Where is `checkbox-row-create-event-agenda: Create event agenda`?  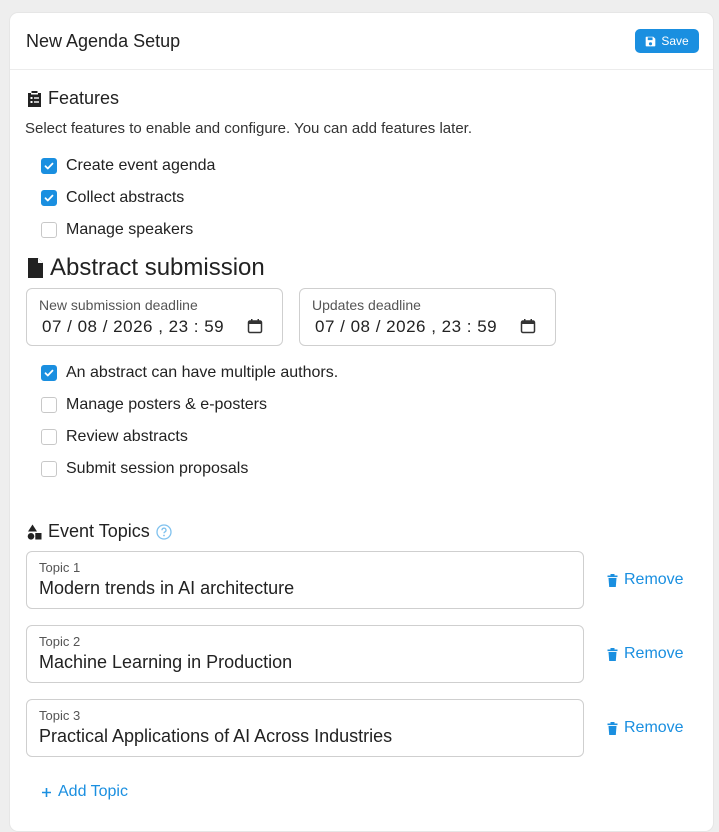 checkbox-row-create-event-agenda: Create event agenda is located at coordinates (128, 166).